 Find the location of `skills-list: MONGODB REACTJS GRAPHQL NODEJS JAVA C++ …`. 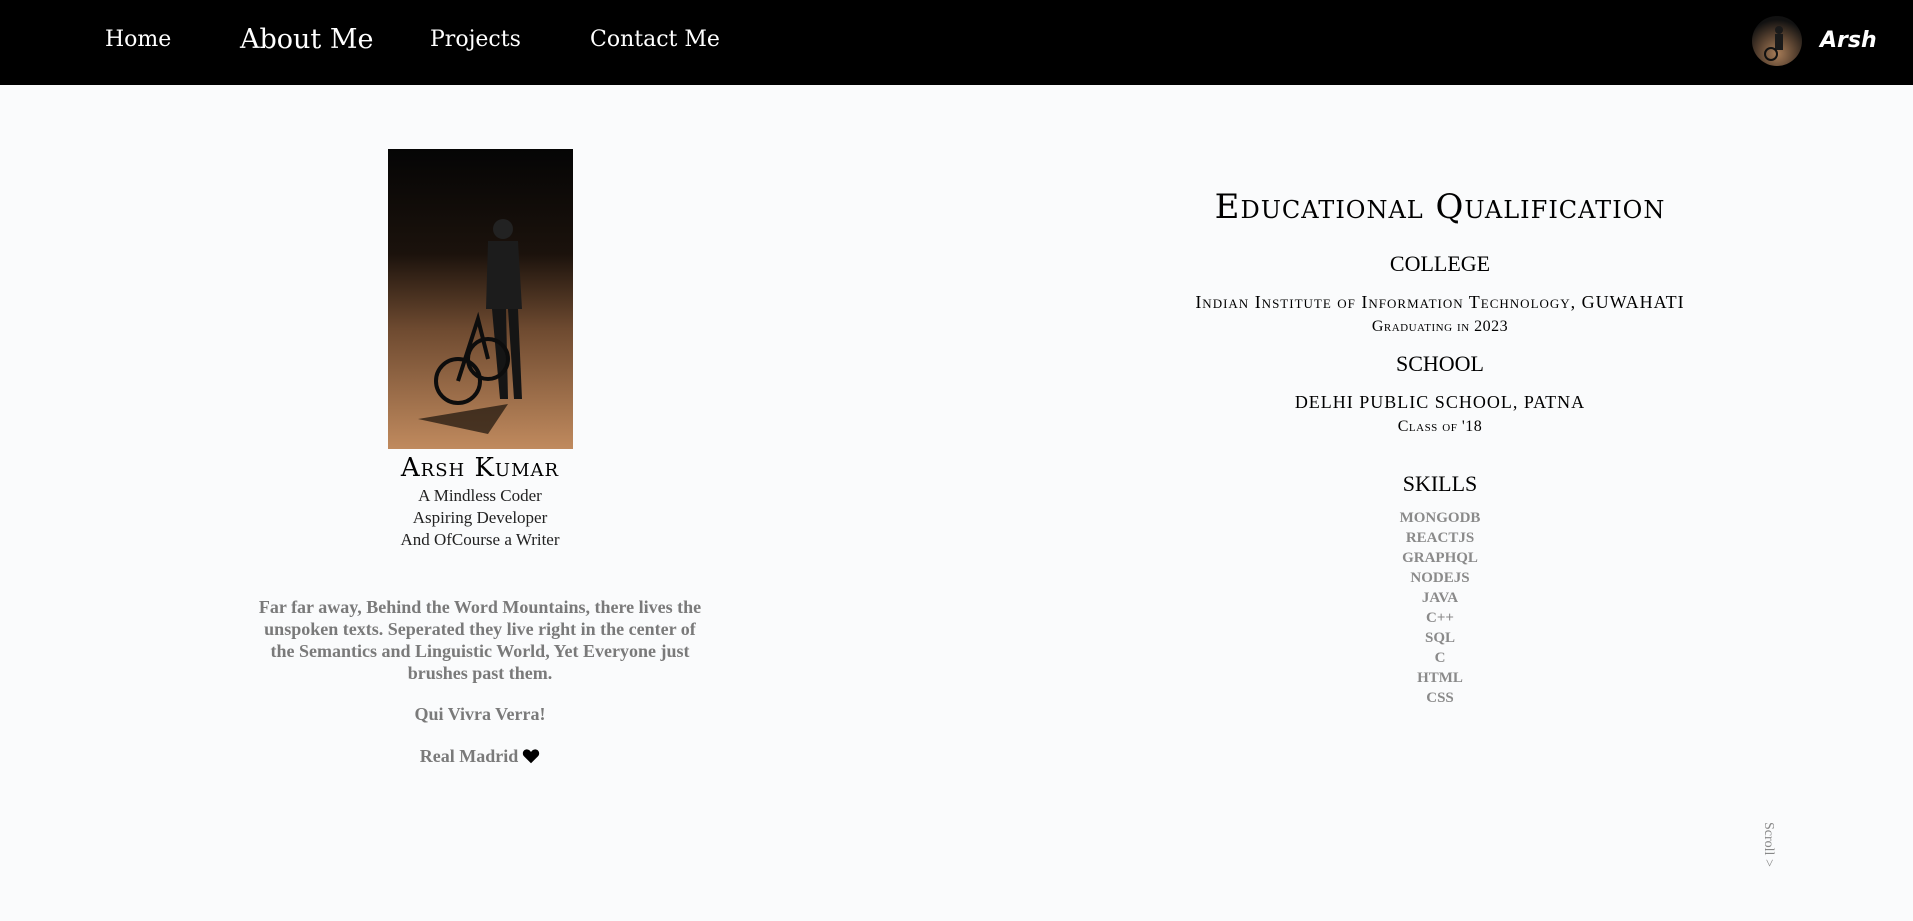

skills-list: MONGODB REACTJS GRAPHQL NODEJS JAVA C++ … is located at coordinates (1440, 608).